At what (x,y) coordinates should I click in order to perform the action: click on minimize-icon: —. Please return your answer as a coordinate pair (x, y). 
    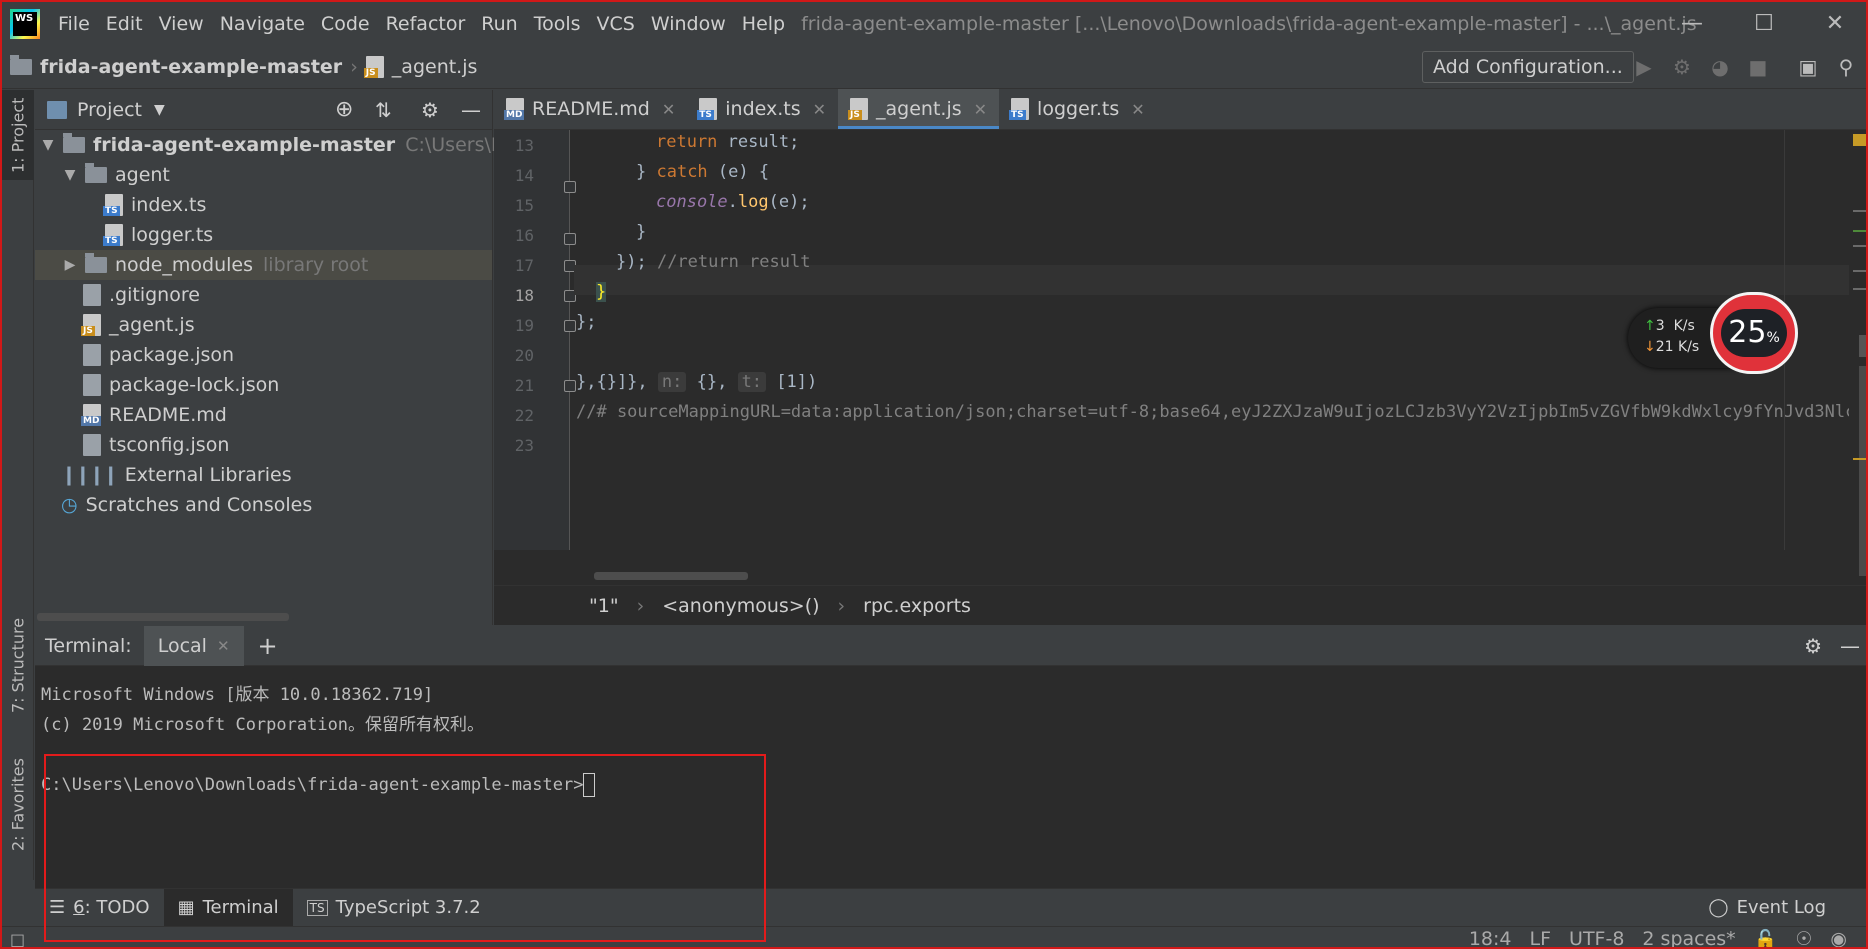
    Looking at the image, I should click on (1692, 23).